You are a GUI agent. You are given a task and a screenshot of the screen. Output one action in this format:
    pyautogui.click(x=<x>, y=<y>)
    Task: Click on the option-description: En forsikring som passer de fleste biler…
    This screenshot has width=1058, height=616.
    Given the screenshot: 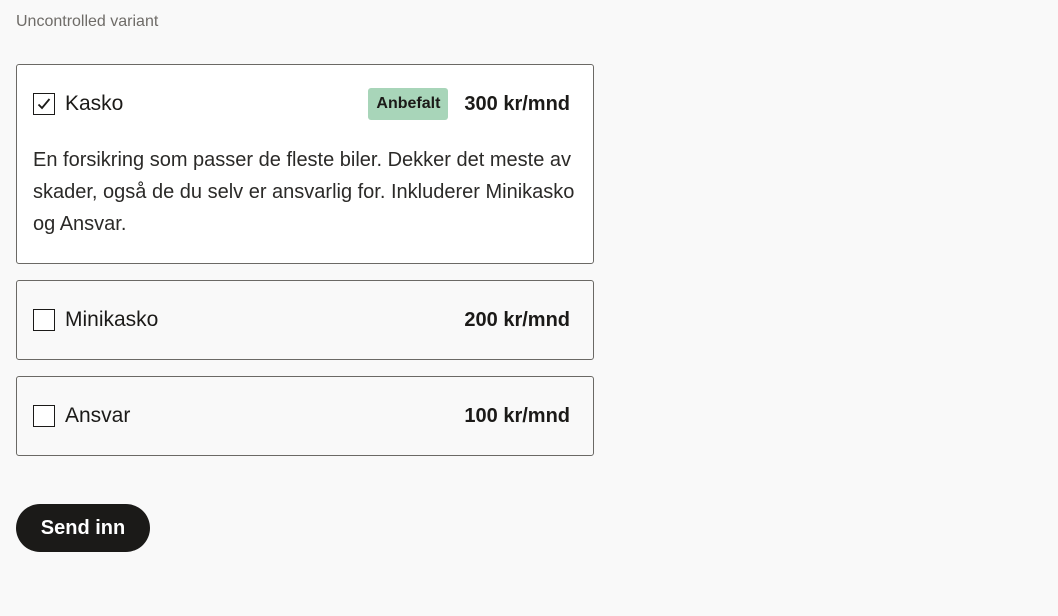 What is the action you would take?
    pyautogui.click(x=304, y=192)
    